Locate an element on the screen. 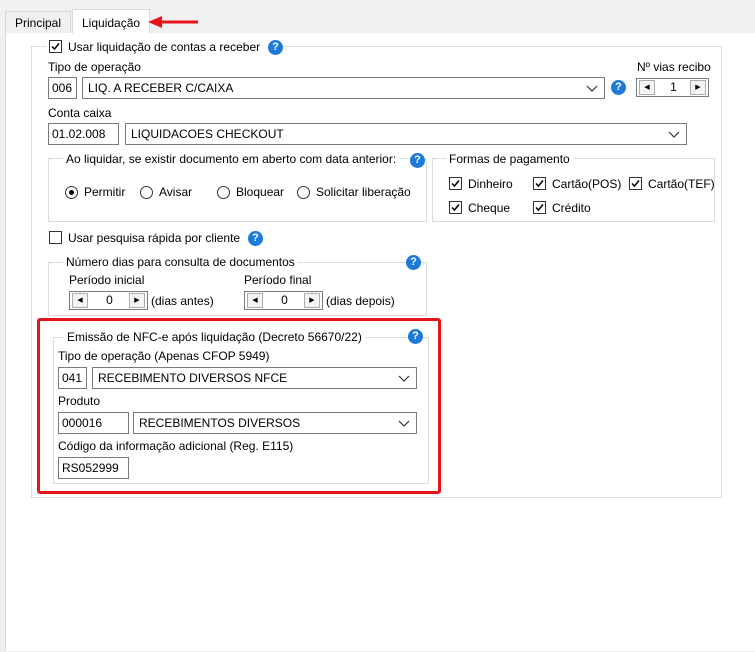 The width and height of the screenshot is (755, 652). cash-account-code-input: 01.02.008 is located at coordinates (83, 134).